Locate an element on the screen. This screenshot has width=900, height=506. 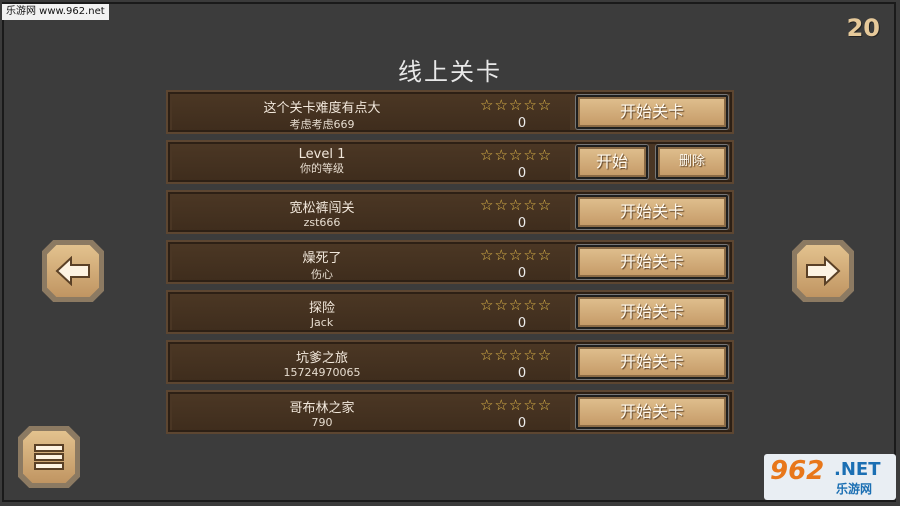
level-row: 宽松裤闯关 zst666 ☆☆☆☆☆ 0 开始关卡 is located at coordinates (450, 212).